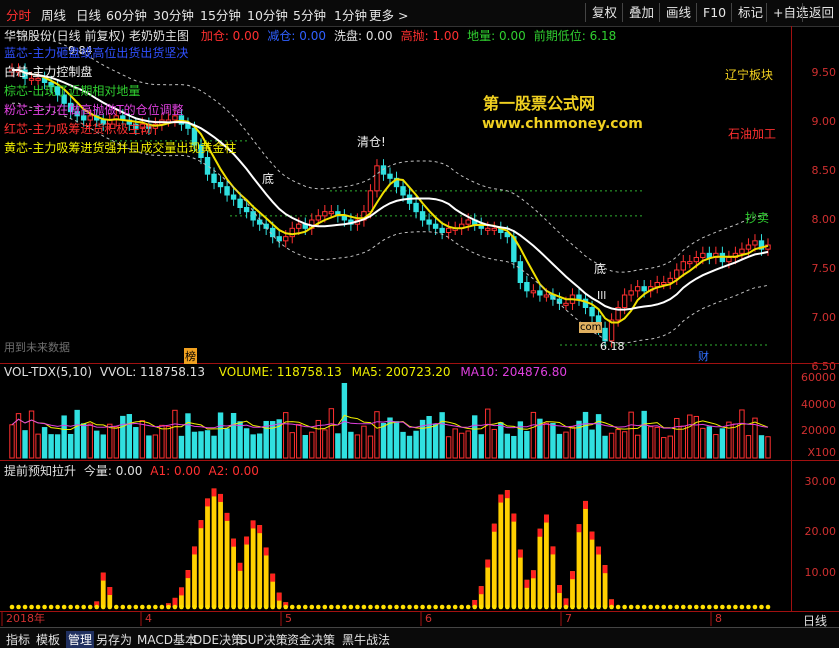 The height and width of the screenshot is (648, 839). I want to click on bottom-tab: 管理, so click(80, 639).